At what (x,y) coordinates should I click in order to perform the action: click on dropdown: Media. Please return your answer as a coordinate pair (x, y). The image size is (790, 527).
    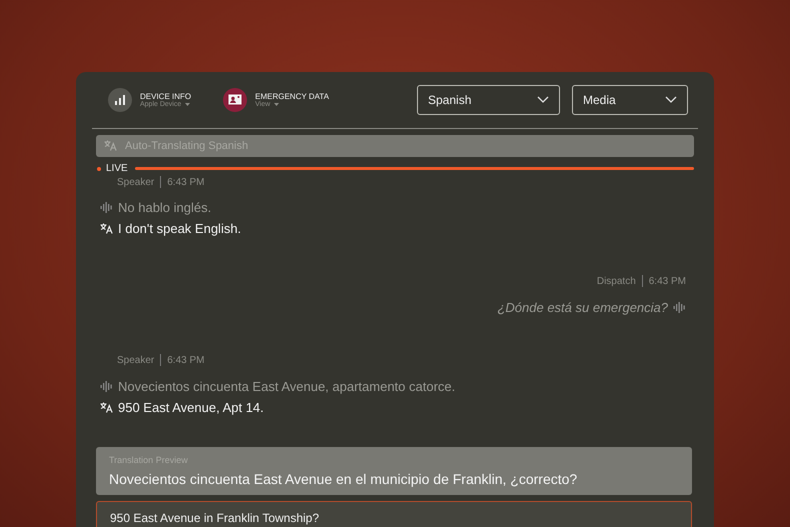
    Looking at the image, I should click on (630, 99).